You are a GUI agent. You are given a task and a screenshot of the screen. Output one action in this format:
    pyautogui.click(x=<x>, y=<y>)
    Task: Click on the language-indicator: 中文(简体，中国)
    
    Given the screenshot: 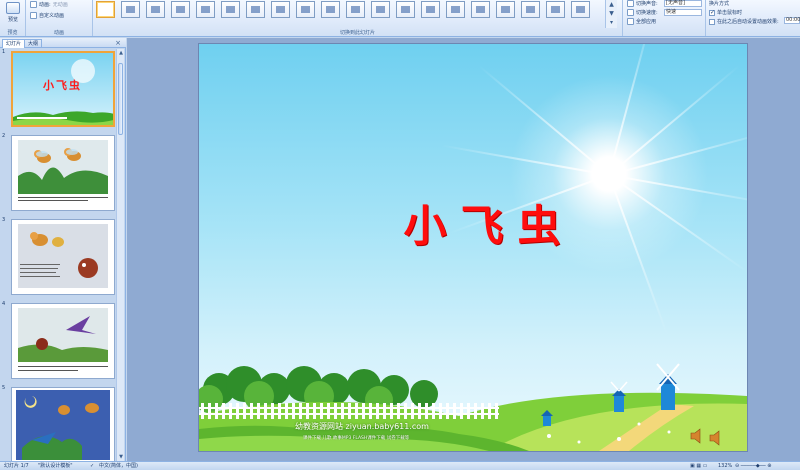 What is the action you would take?
    pyautogui.click(x=118, y=466)
    